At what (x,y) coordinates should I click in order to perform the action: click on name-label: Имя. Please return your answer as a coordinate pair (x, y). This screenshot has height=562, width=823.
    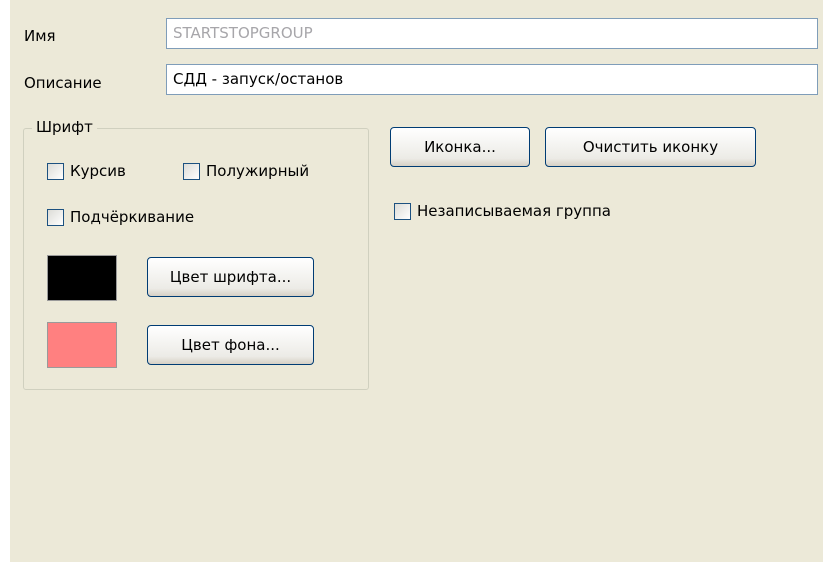
    Looking at the image, I should click on (40, 36).